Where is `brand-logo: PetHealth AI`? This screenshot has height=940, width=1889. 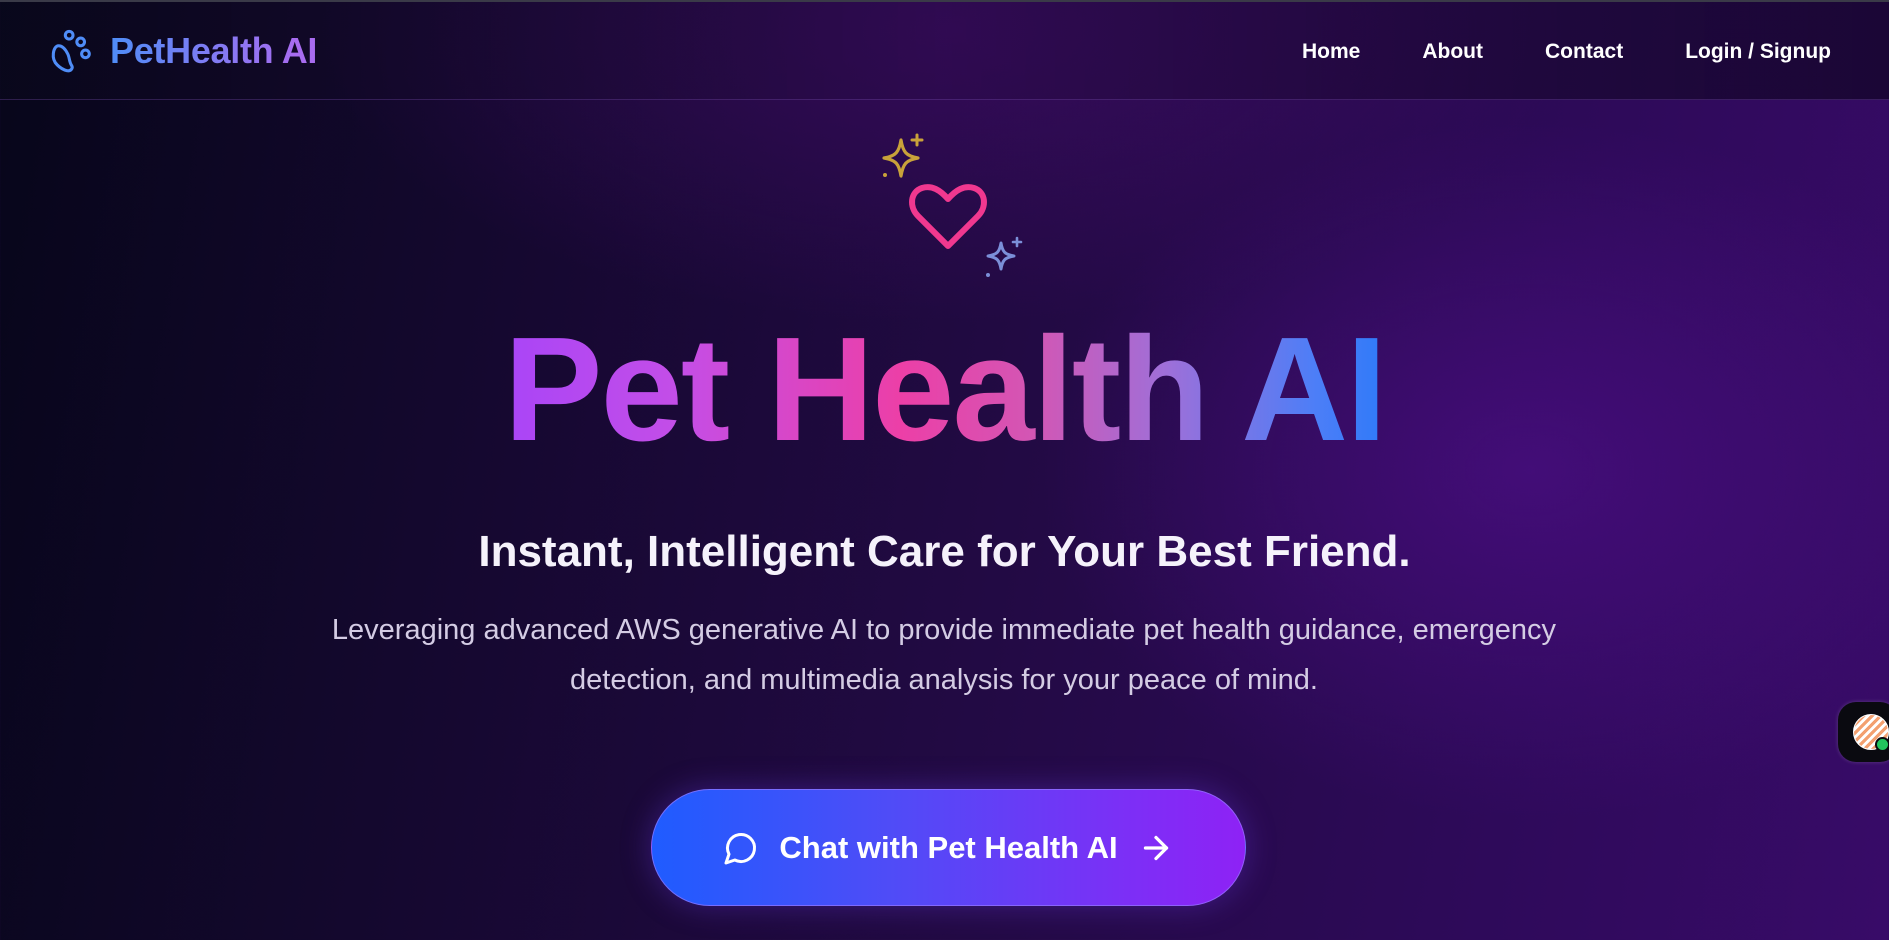
brand-logo: PetHealth AI is located at coordinates (183, 51).